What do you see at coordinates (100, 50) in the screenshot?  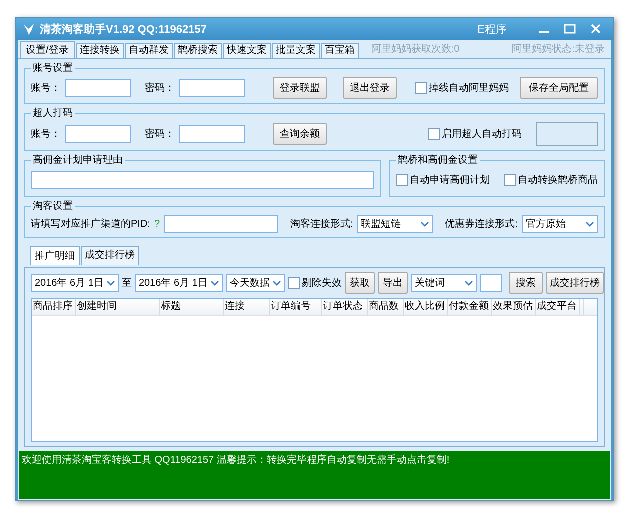 I see `tab: 连接转换` at bounding box center [100, 50].